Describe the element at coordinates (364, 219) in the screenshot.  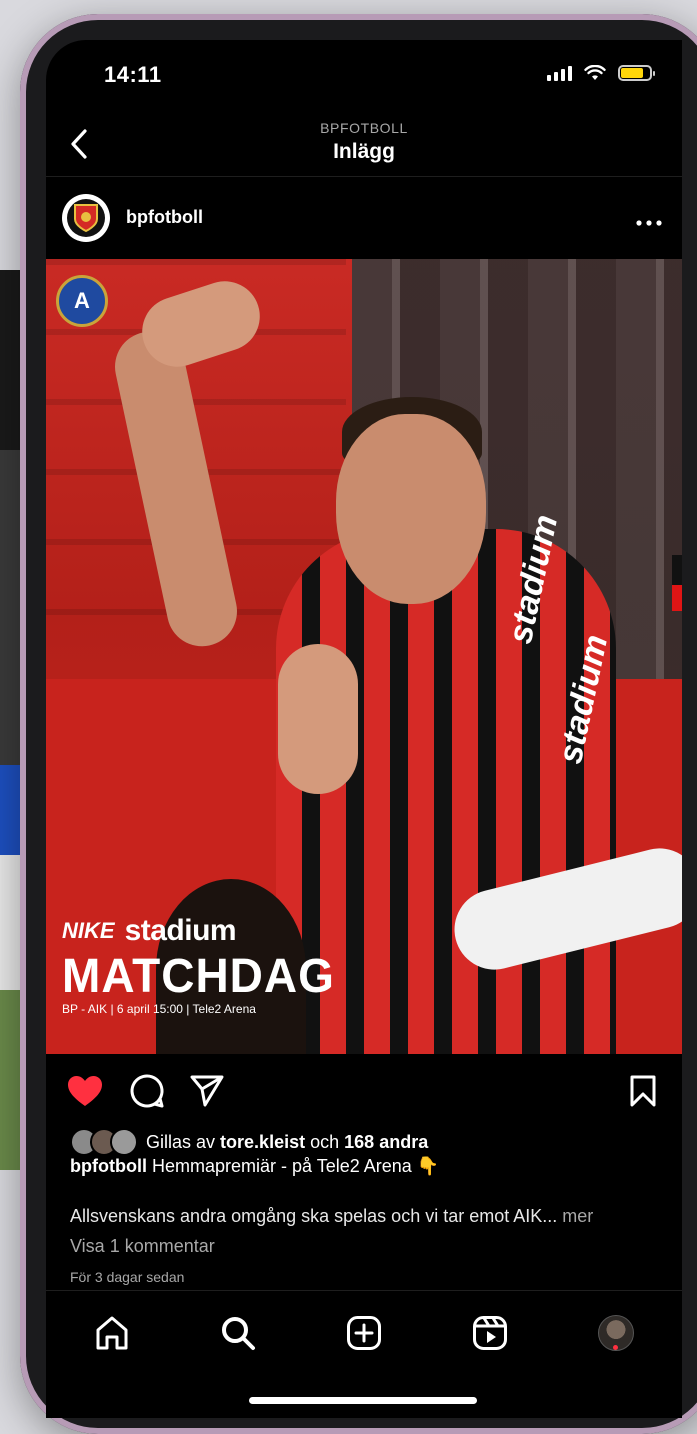
I see `post-header: bpfotboll` at that location.